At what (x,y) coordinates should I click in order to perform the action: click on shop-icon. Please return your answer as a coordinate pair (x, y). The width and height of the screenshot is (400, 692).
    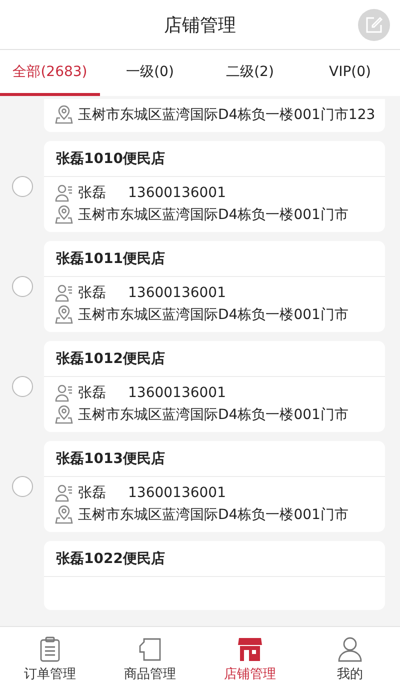
    Looking at the image, I should click on (250, 649).